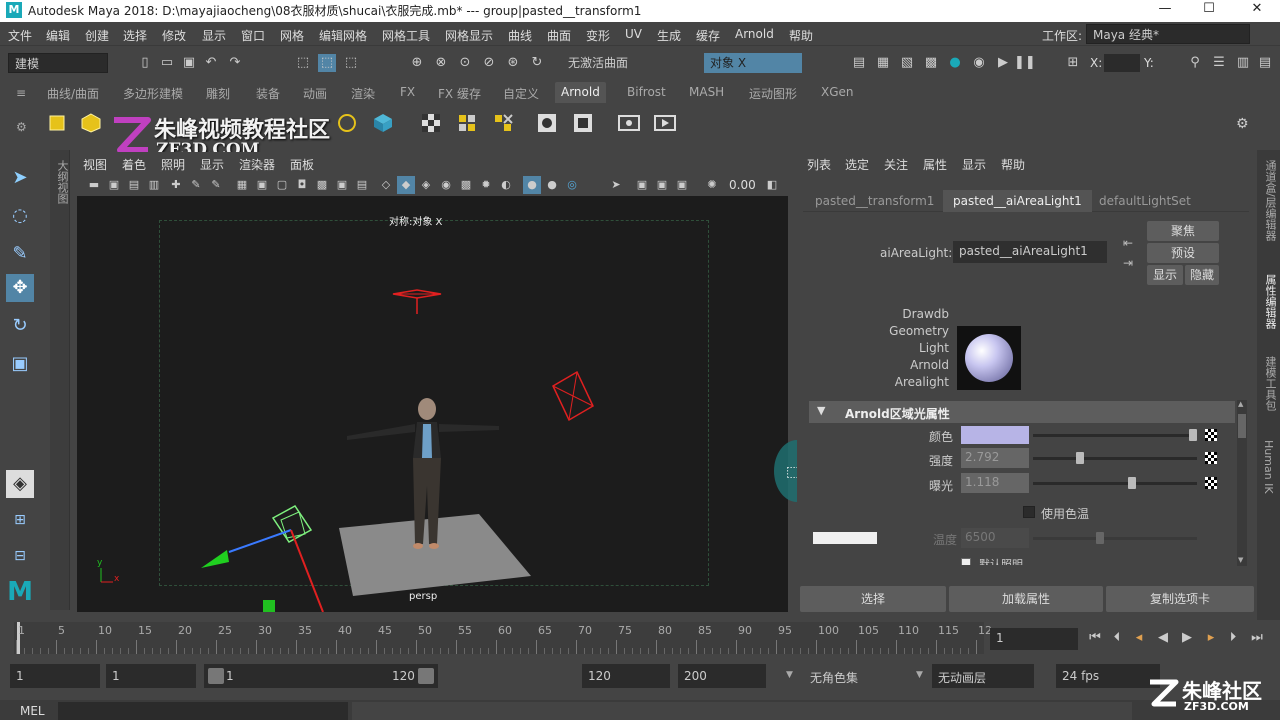 Image resolution: width=1280 pixels, height=720 pixels. I want to click on snap-view-icon: ⊘, so click(489, 63).